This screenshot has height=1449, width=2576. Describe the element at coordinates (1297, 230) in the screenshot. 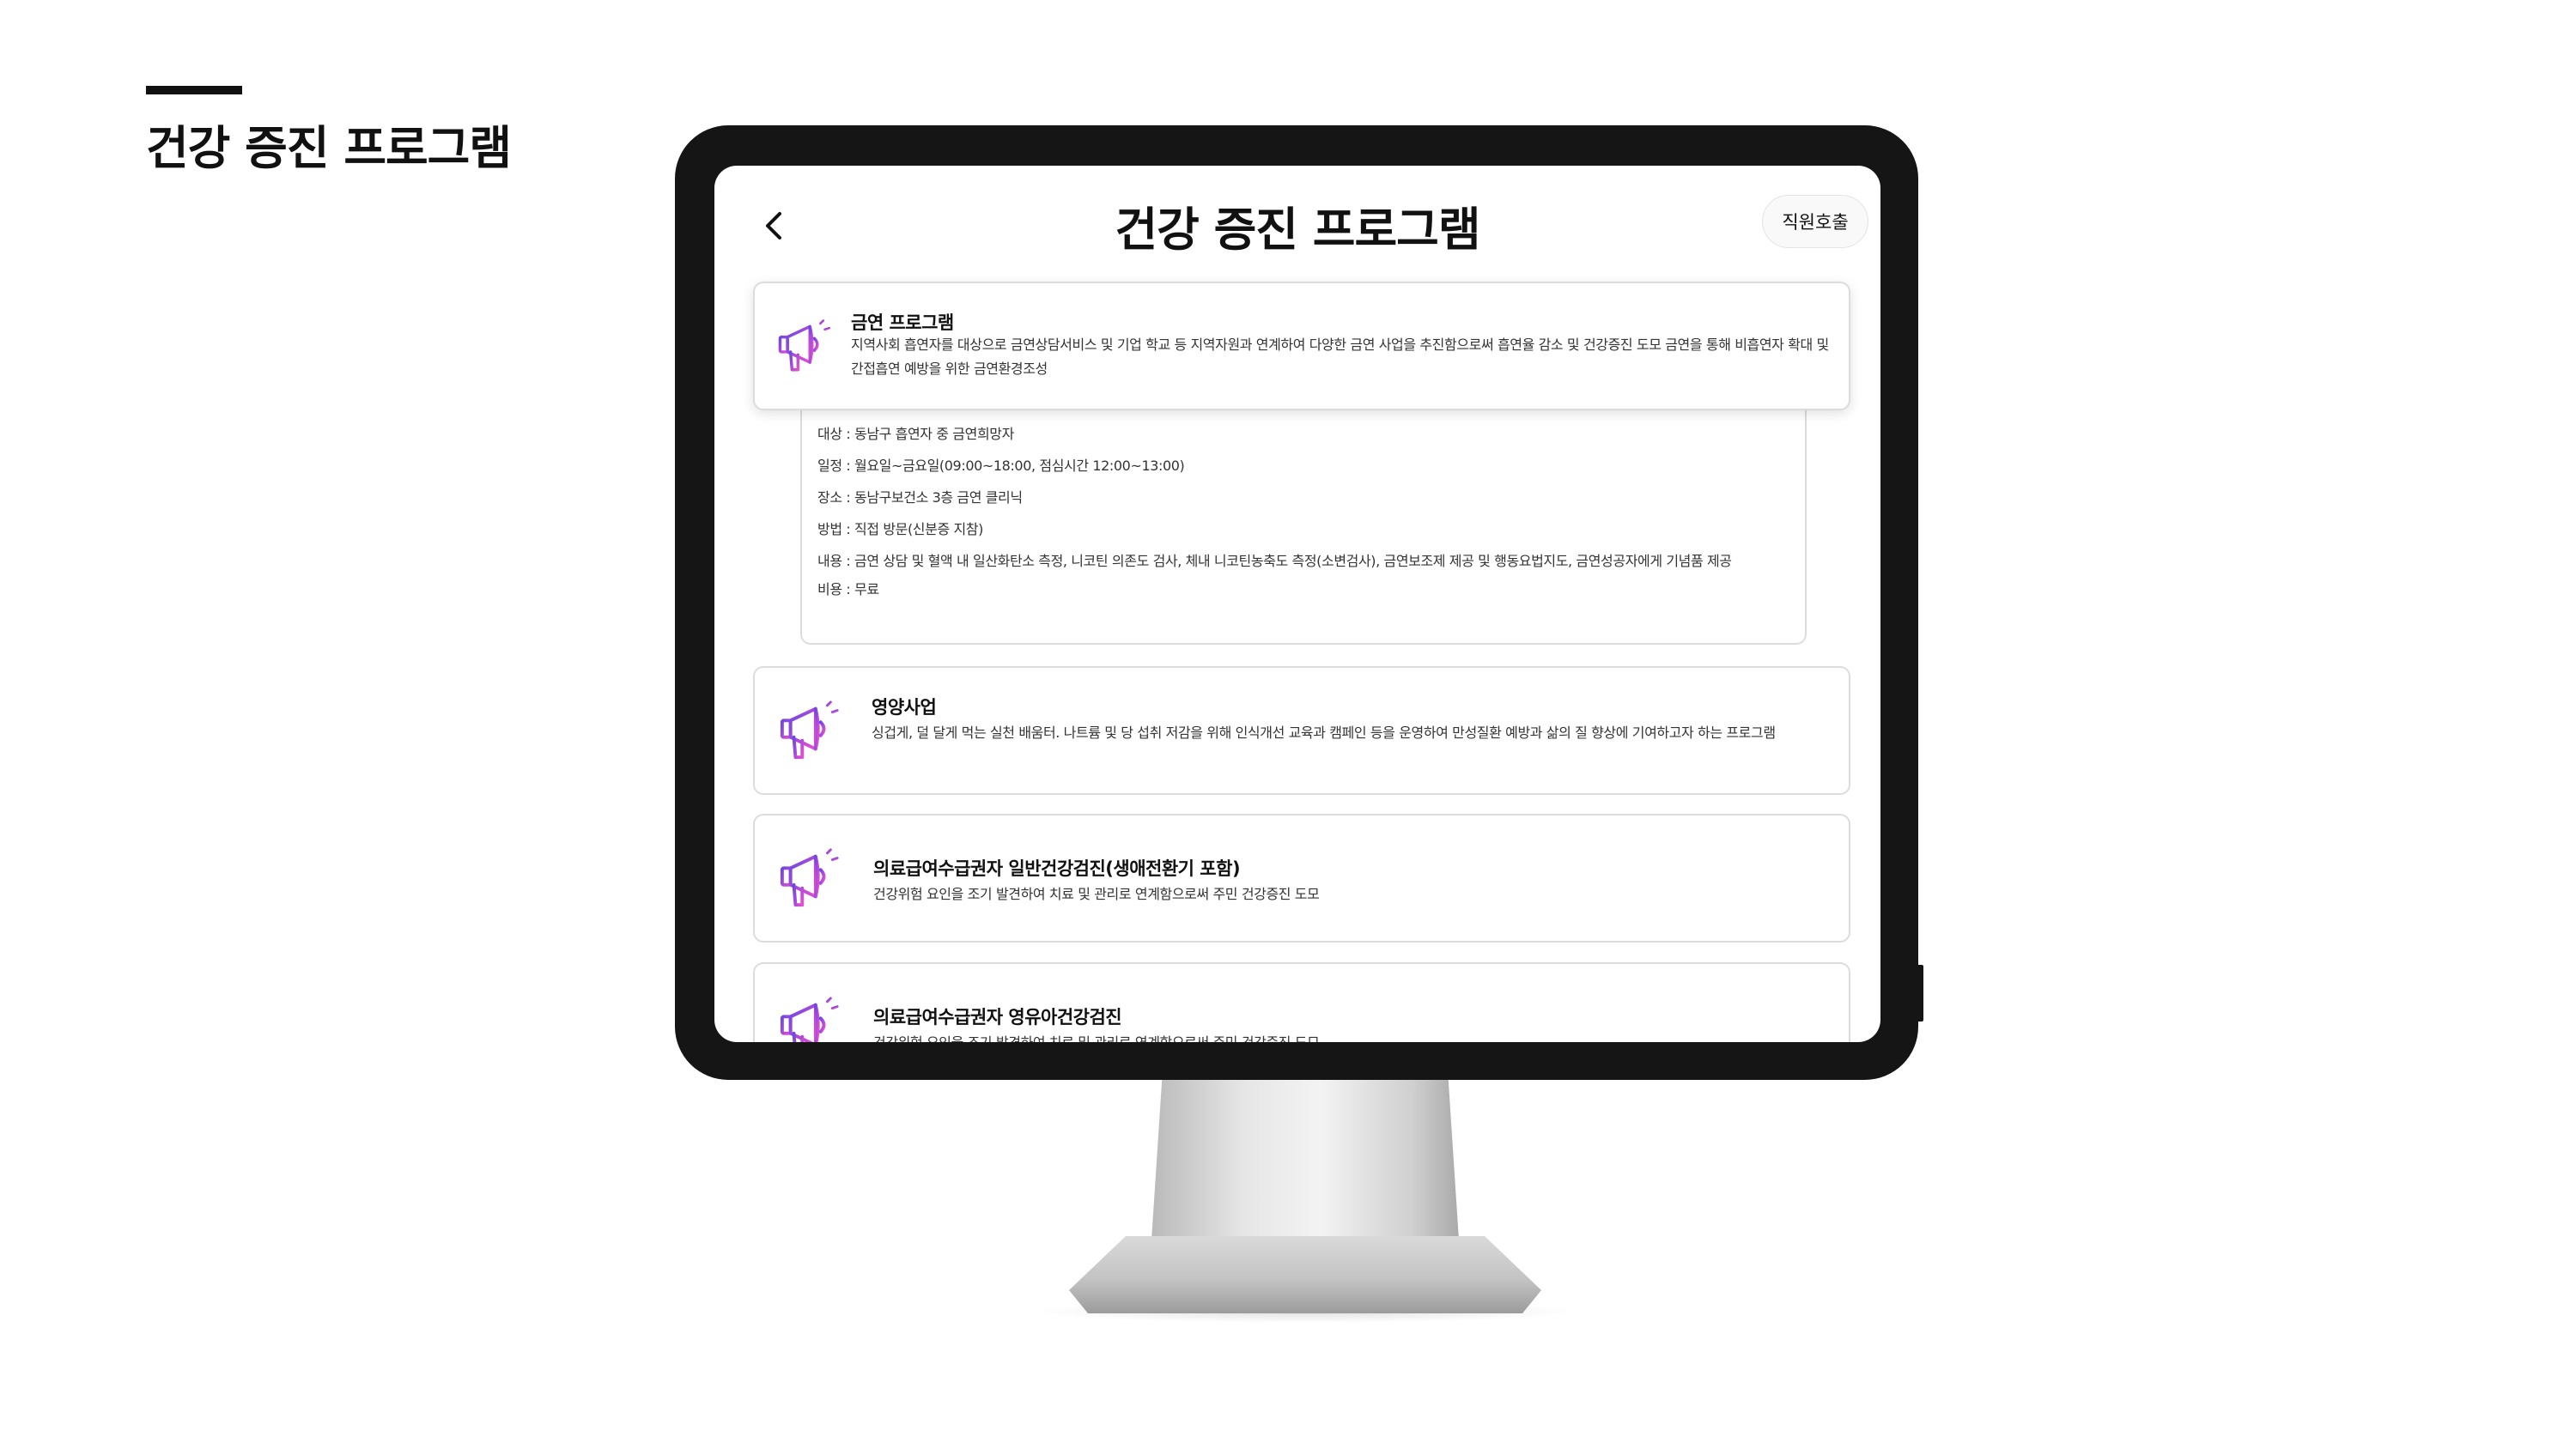

I see `page-title: 건강 증진 프로그램` at that location.